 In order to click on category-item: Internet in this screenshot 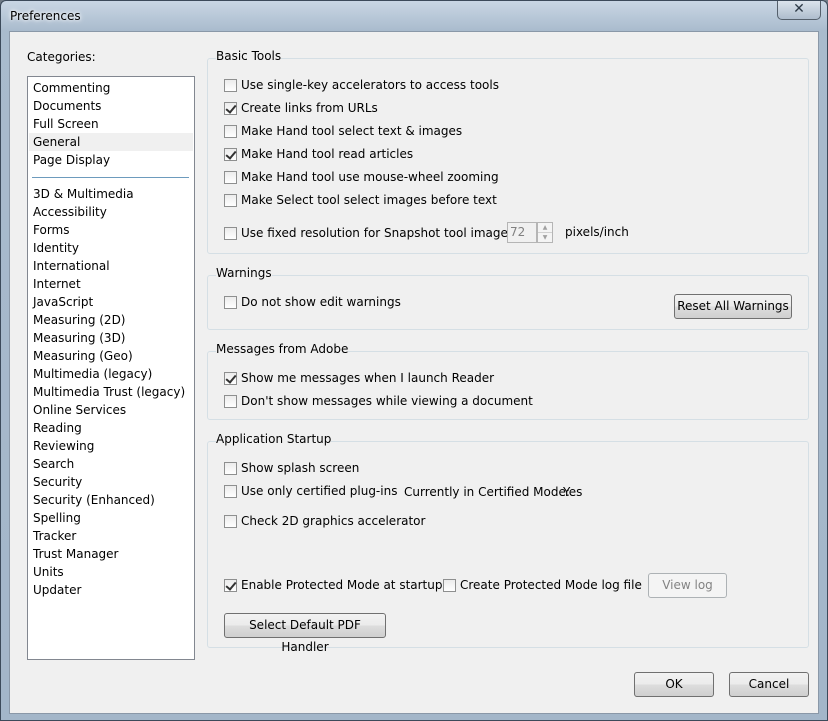, I will do `click(111, 284)`.